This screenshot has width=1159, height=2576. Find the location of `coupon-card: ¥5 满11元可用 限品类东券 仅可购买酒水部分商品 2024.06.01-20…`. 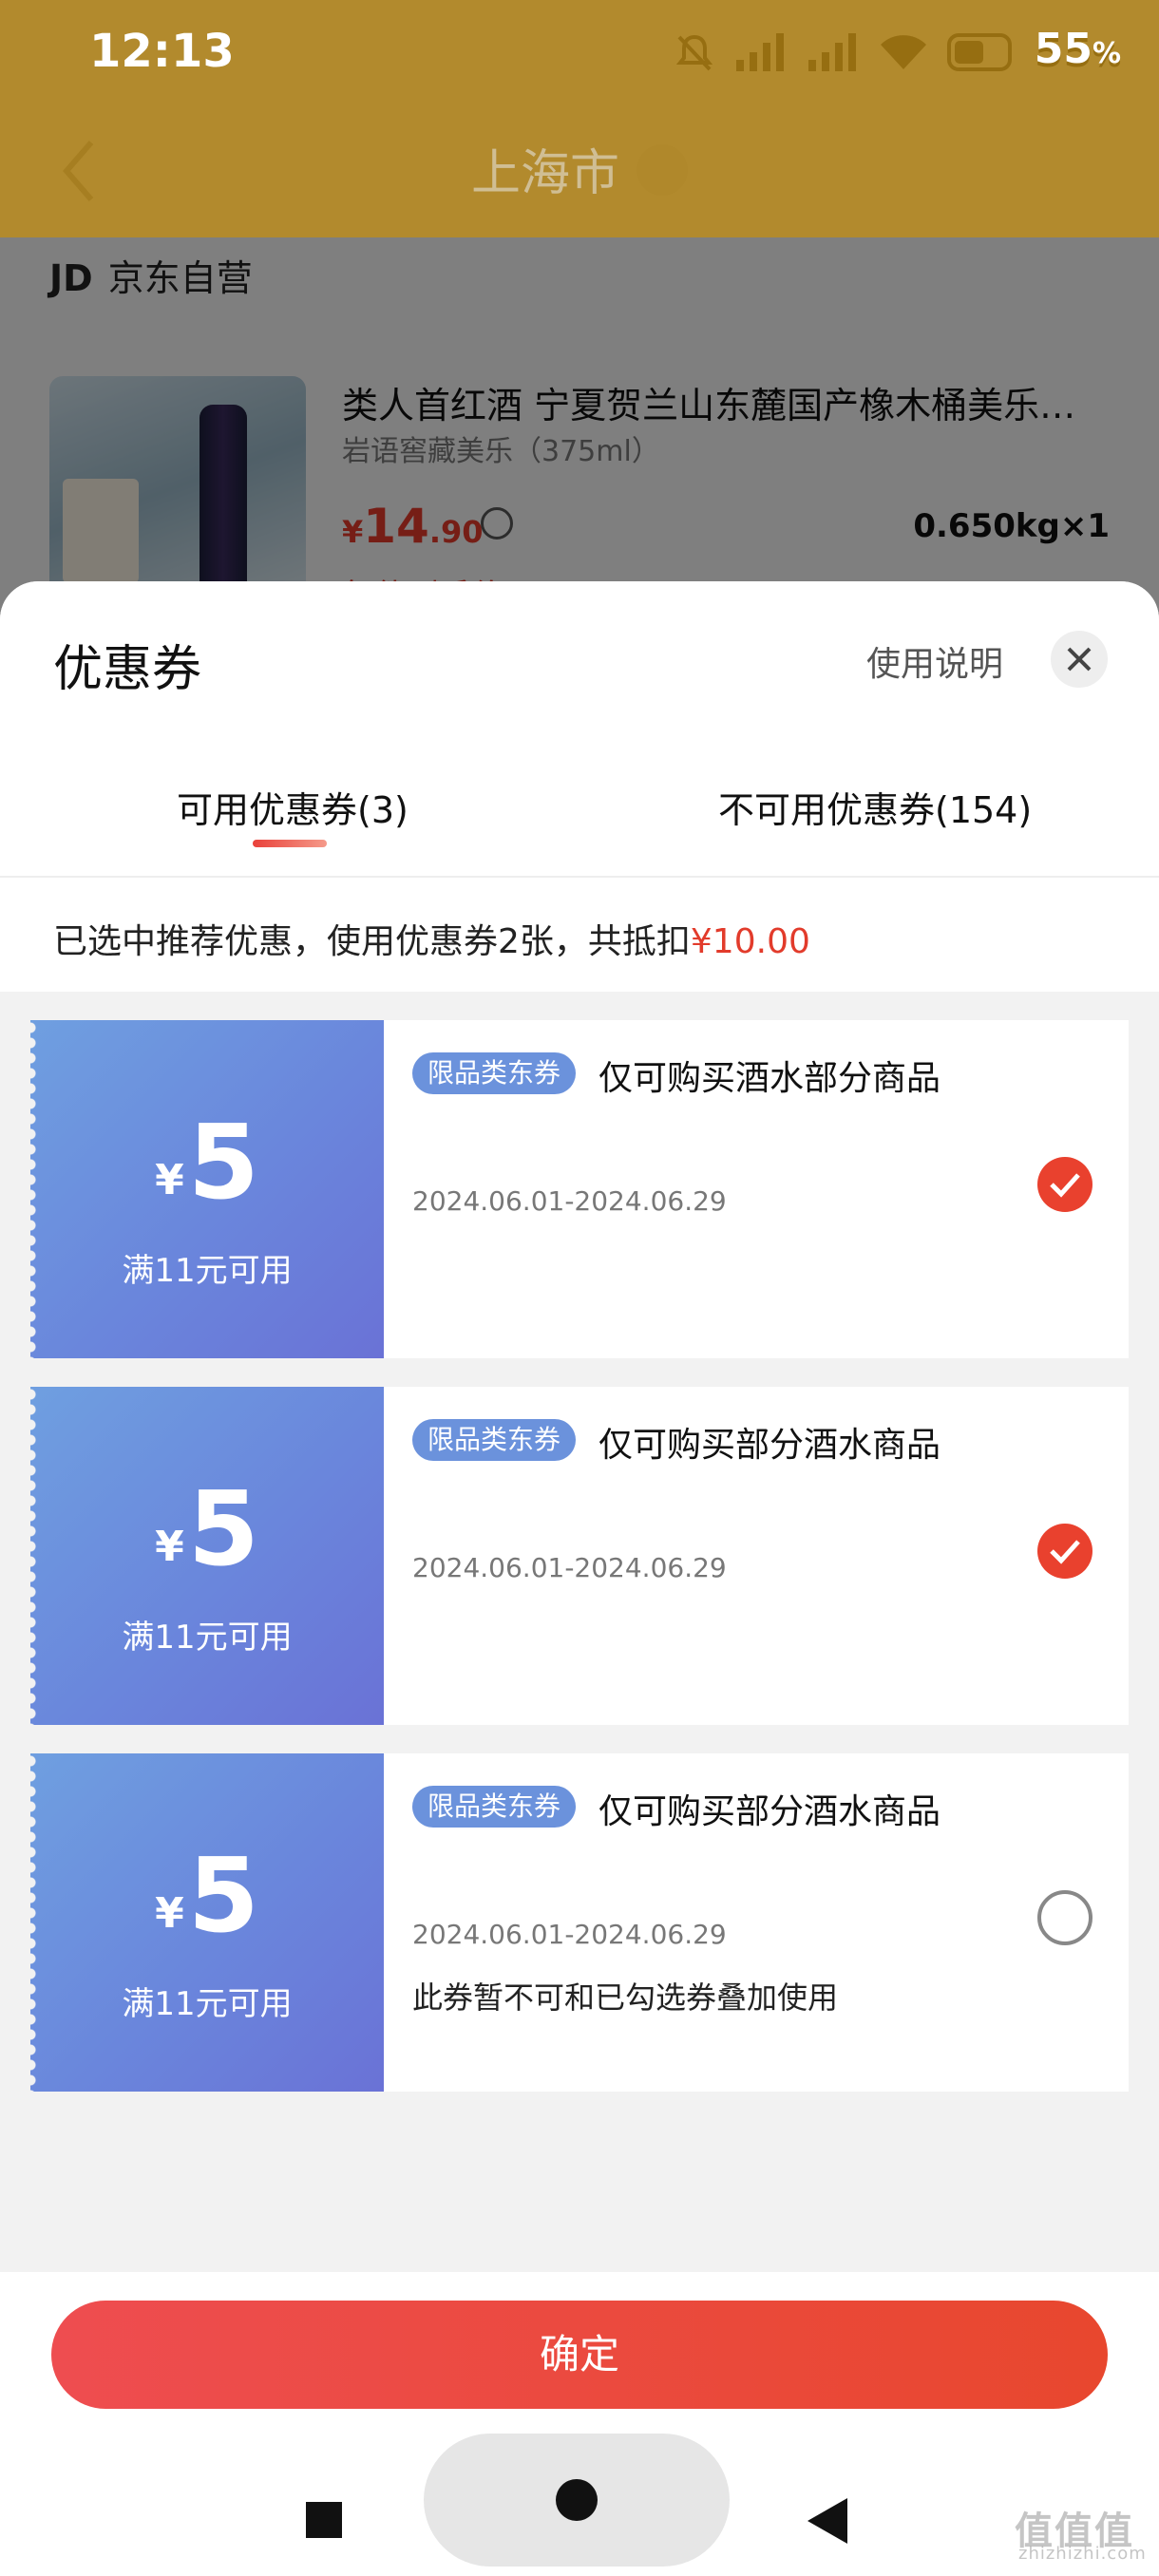

coupon-card: ¥5 满11元可用 限品类东券 仅可购买酒水部分商品 2024.06.01-20… is located at coordinates (579, 1189).